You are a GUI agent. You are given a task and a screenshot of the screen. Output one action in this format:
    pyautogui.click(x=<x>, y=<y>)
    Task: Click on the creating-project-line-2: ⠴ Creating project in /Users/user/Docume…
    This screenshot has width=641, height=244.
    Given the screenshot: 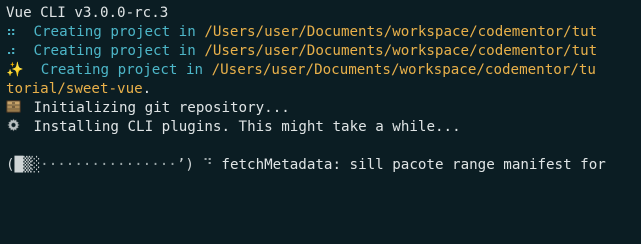 What is the action you would take?
    pyautogui.click(x=320, y=51)
    